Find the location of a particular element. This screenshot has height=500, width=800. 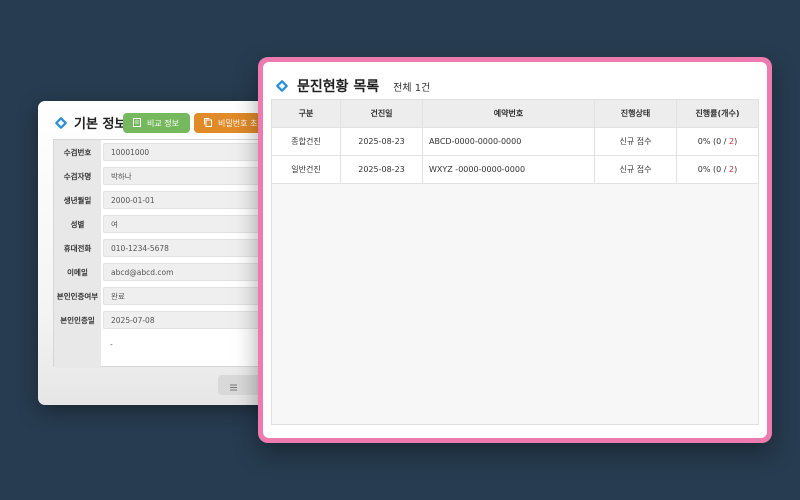

info-label: 이메일 is located at coordinates (77, 272).